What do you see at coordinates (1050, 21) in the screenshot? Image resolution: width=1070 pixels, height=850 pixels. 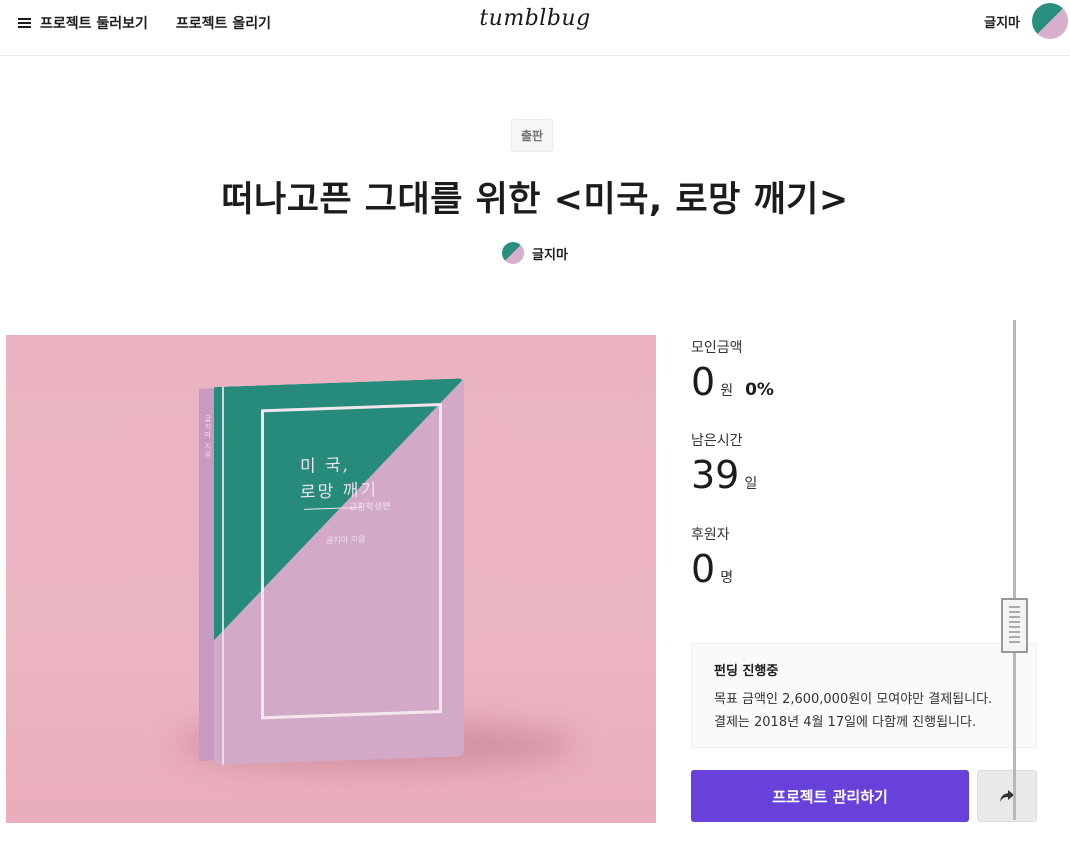 I see `avatar` at bounding box center [1050, 21].